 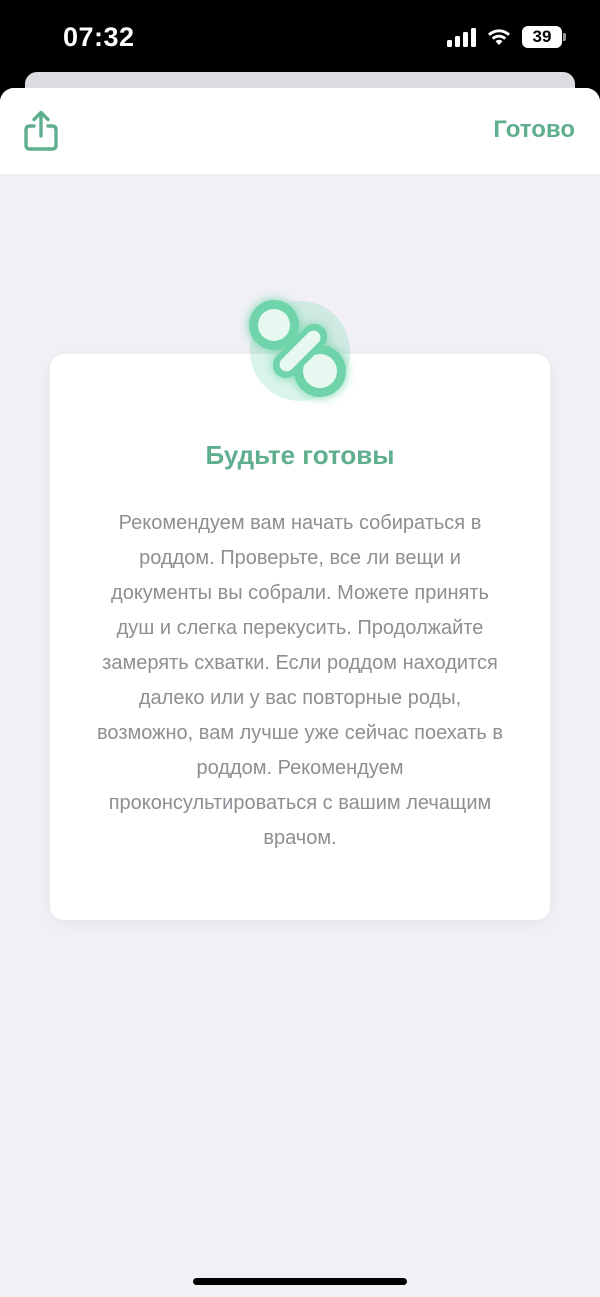 I want to click on battery-icon: 39, so click(x=544, y=37).